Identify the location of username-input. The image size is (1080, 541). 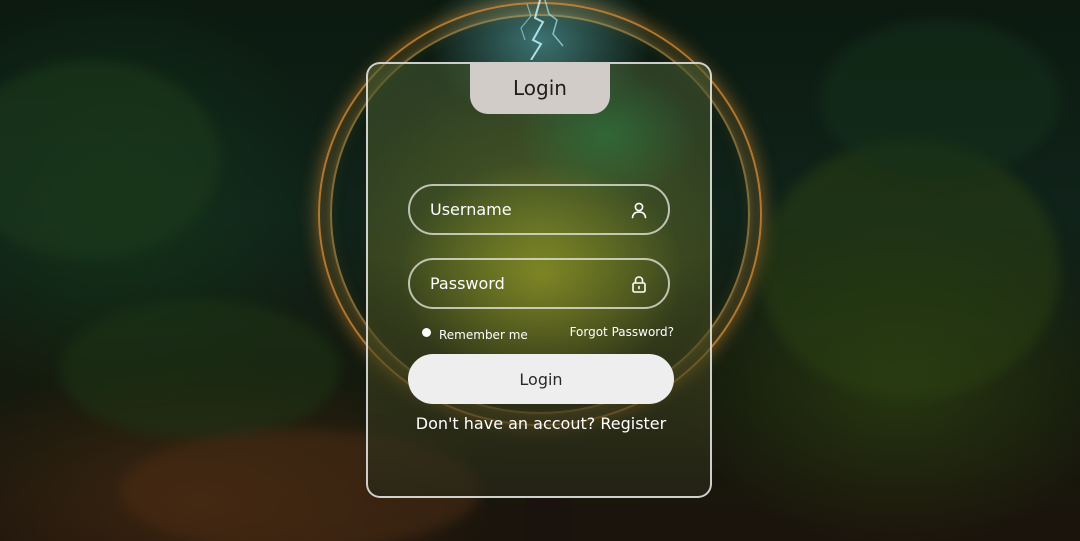
(530, 209).